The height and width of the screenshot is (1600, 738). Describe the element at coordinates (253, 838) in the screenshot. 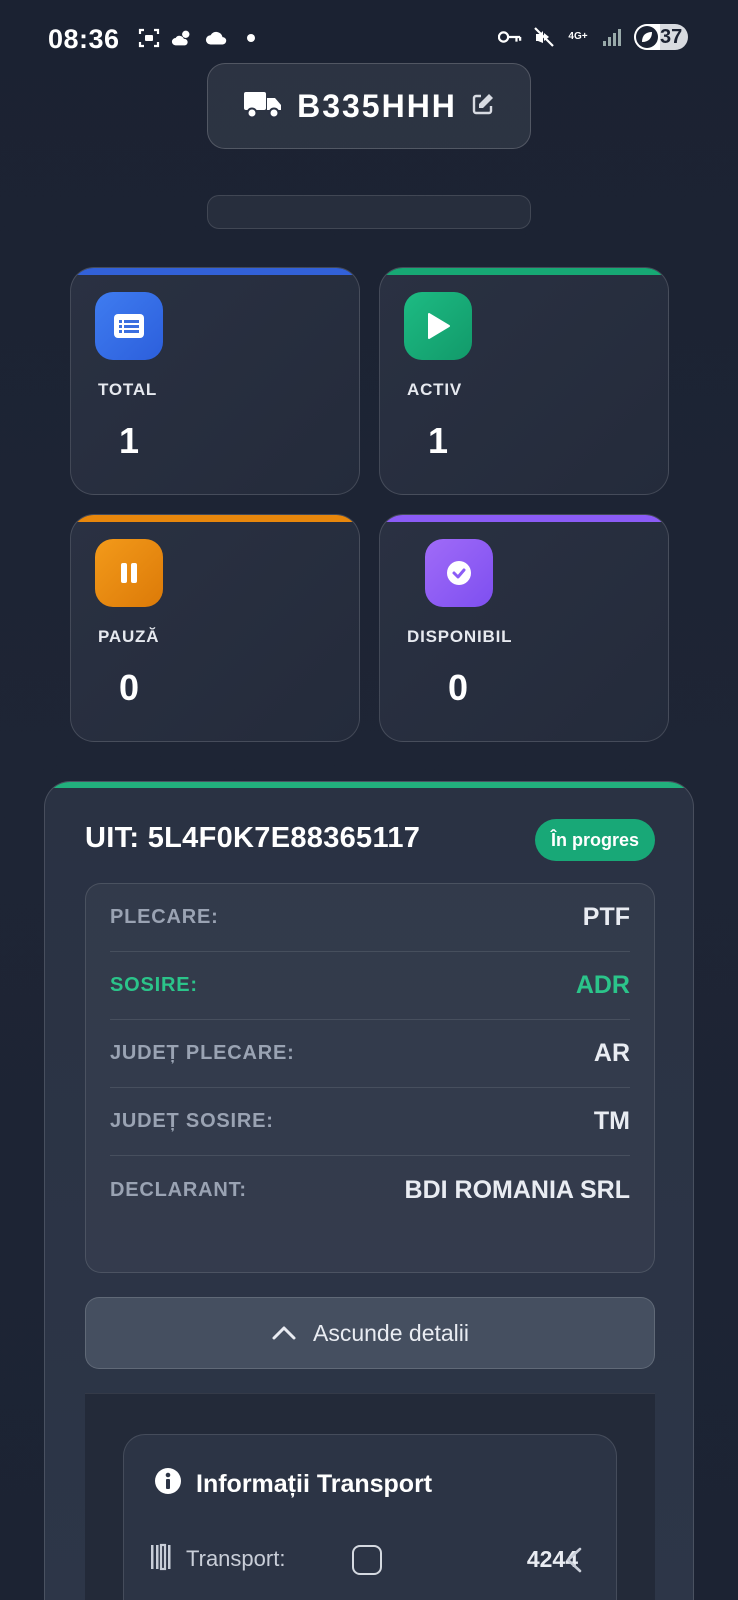

I see `uit-title: UIT: 5L4F0K7E88365117` at that location.